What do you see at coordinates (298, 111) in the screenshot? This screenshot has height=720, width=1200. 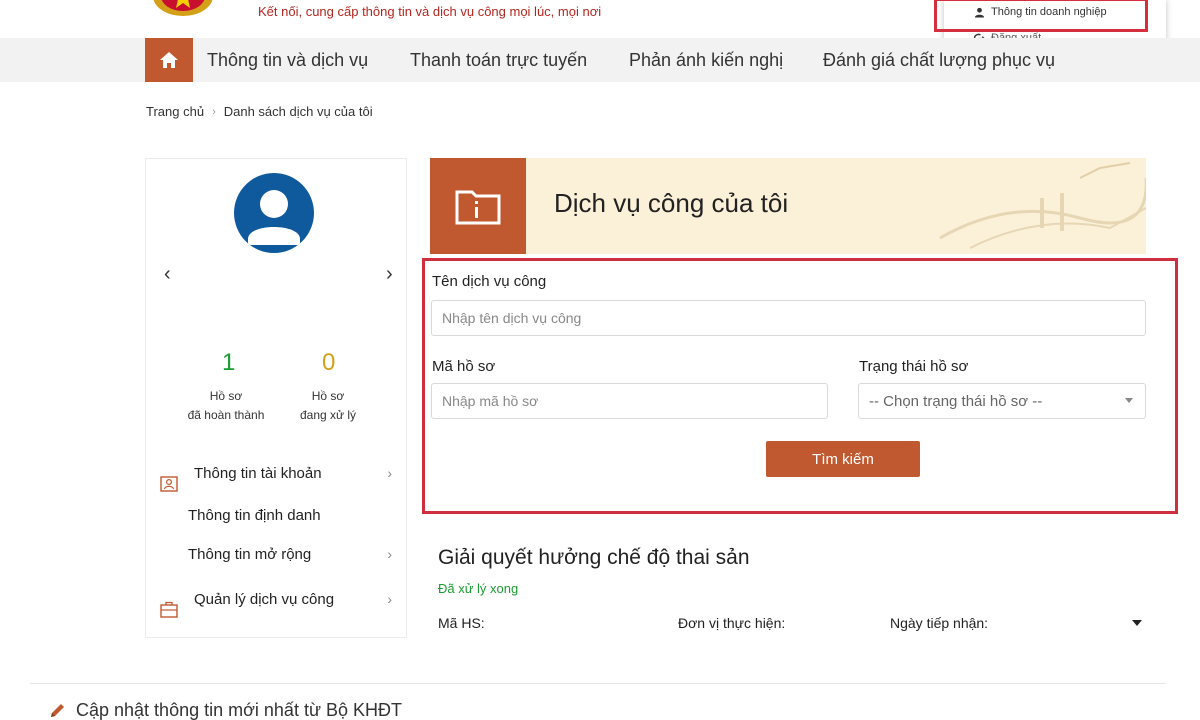 I see `breadcrumb-current: Danh sách dịch vụ của tôi` at bounding box center [298, 111].